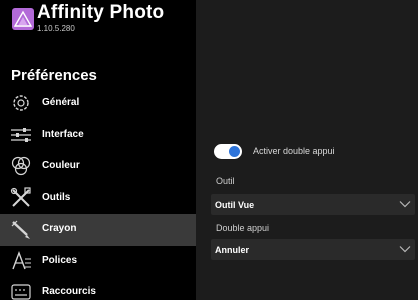  What do you see at coordinates (56, 28) in the screenshot?
I see `app-version: 1.10.5.280` at bounding box center [56, 28].